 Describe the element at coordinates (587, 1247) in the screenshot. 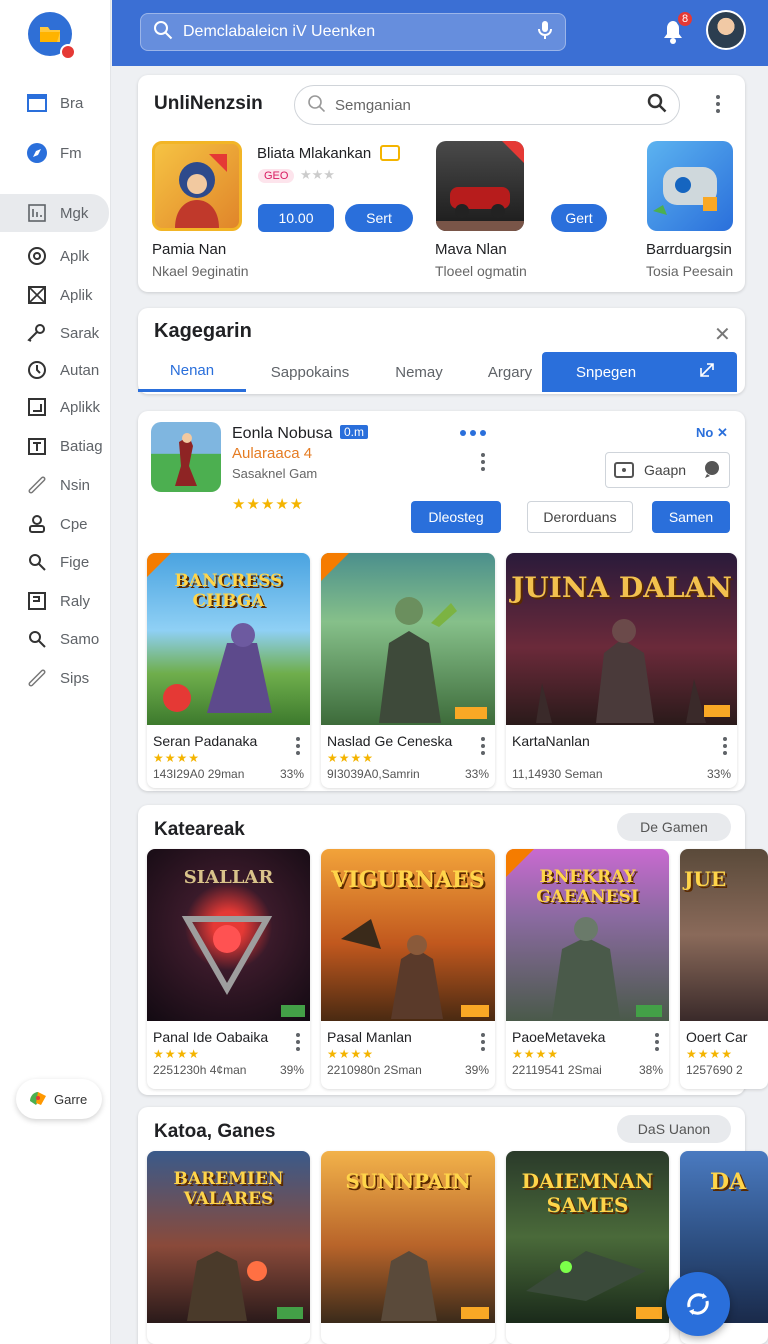

I see `game-tile: DAIEMNAN SAMES` at that location.